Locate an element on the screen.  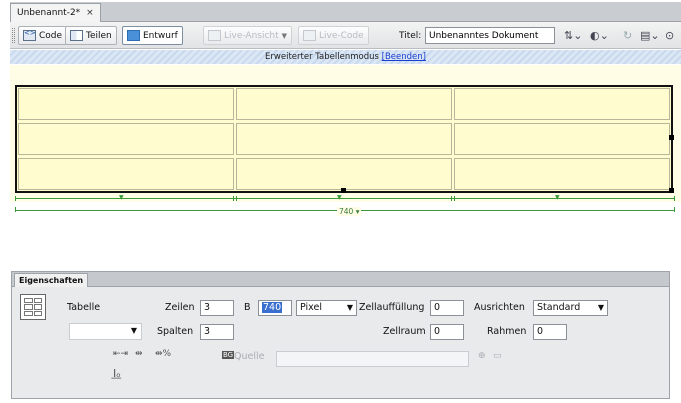
live-view-icon is located at coordinates (214, 35).